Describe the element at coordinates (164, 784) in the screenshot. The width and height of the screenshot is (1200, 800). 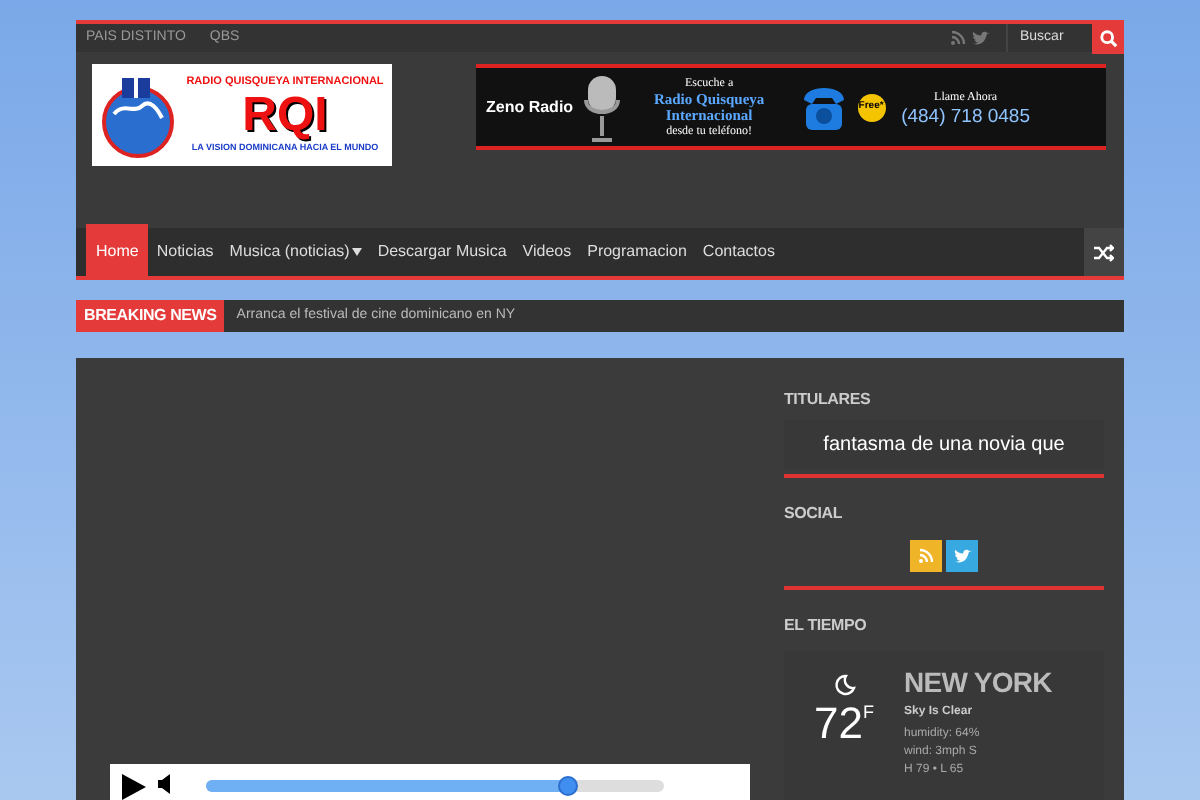
I see `speaker-icon` at that location.